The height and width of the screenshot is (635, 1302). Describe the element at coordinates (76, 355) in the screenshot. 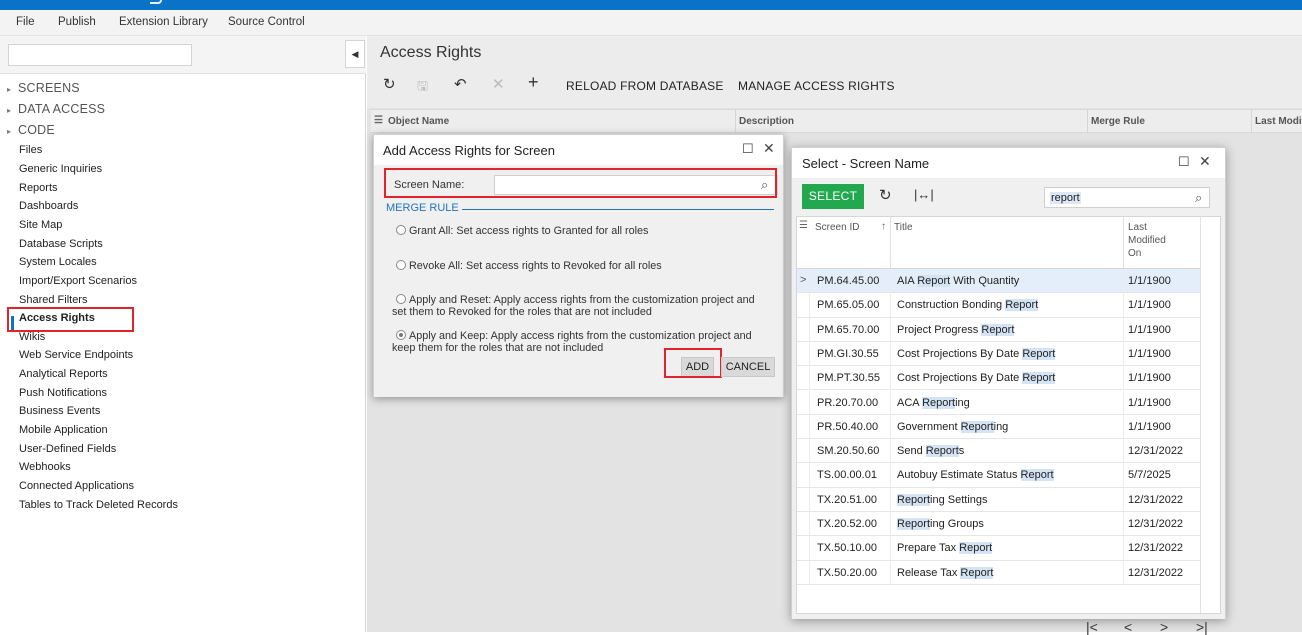

I see `sidebar-item-web-service-endpoints: Web Service Endpoints` at that location.